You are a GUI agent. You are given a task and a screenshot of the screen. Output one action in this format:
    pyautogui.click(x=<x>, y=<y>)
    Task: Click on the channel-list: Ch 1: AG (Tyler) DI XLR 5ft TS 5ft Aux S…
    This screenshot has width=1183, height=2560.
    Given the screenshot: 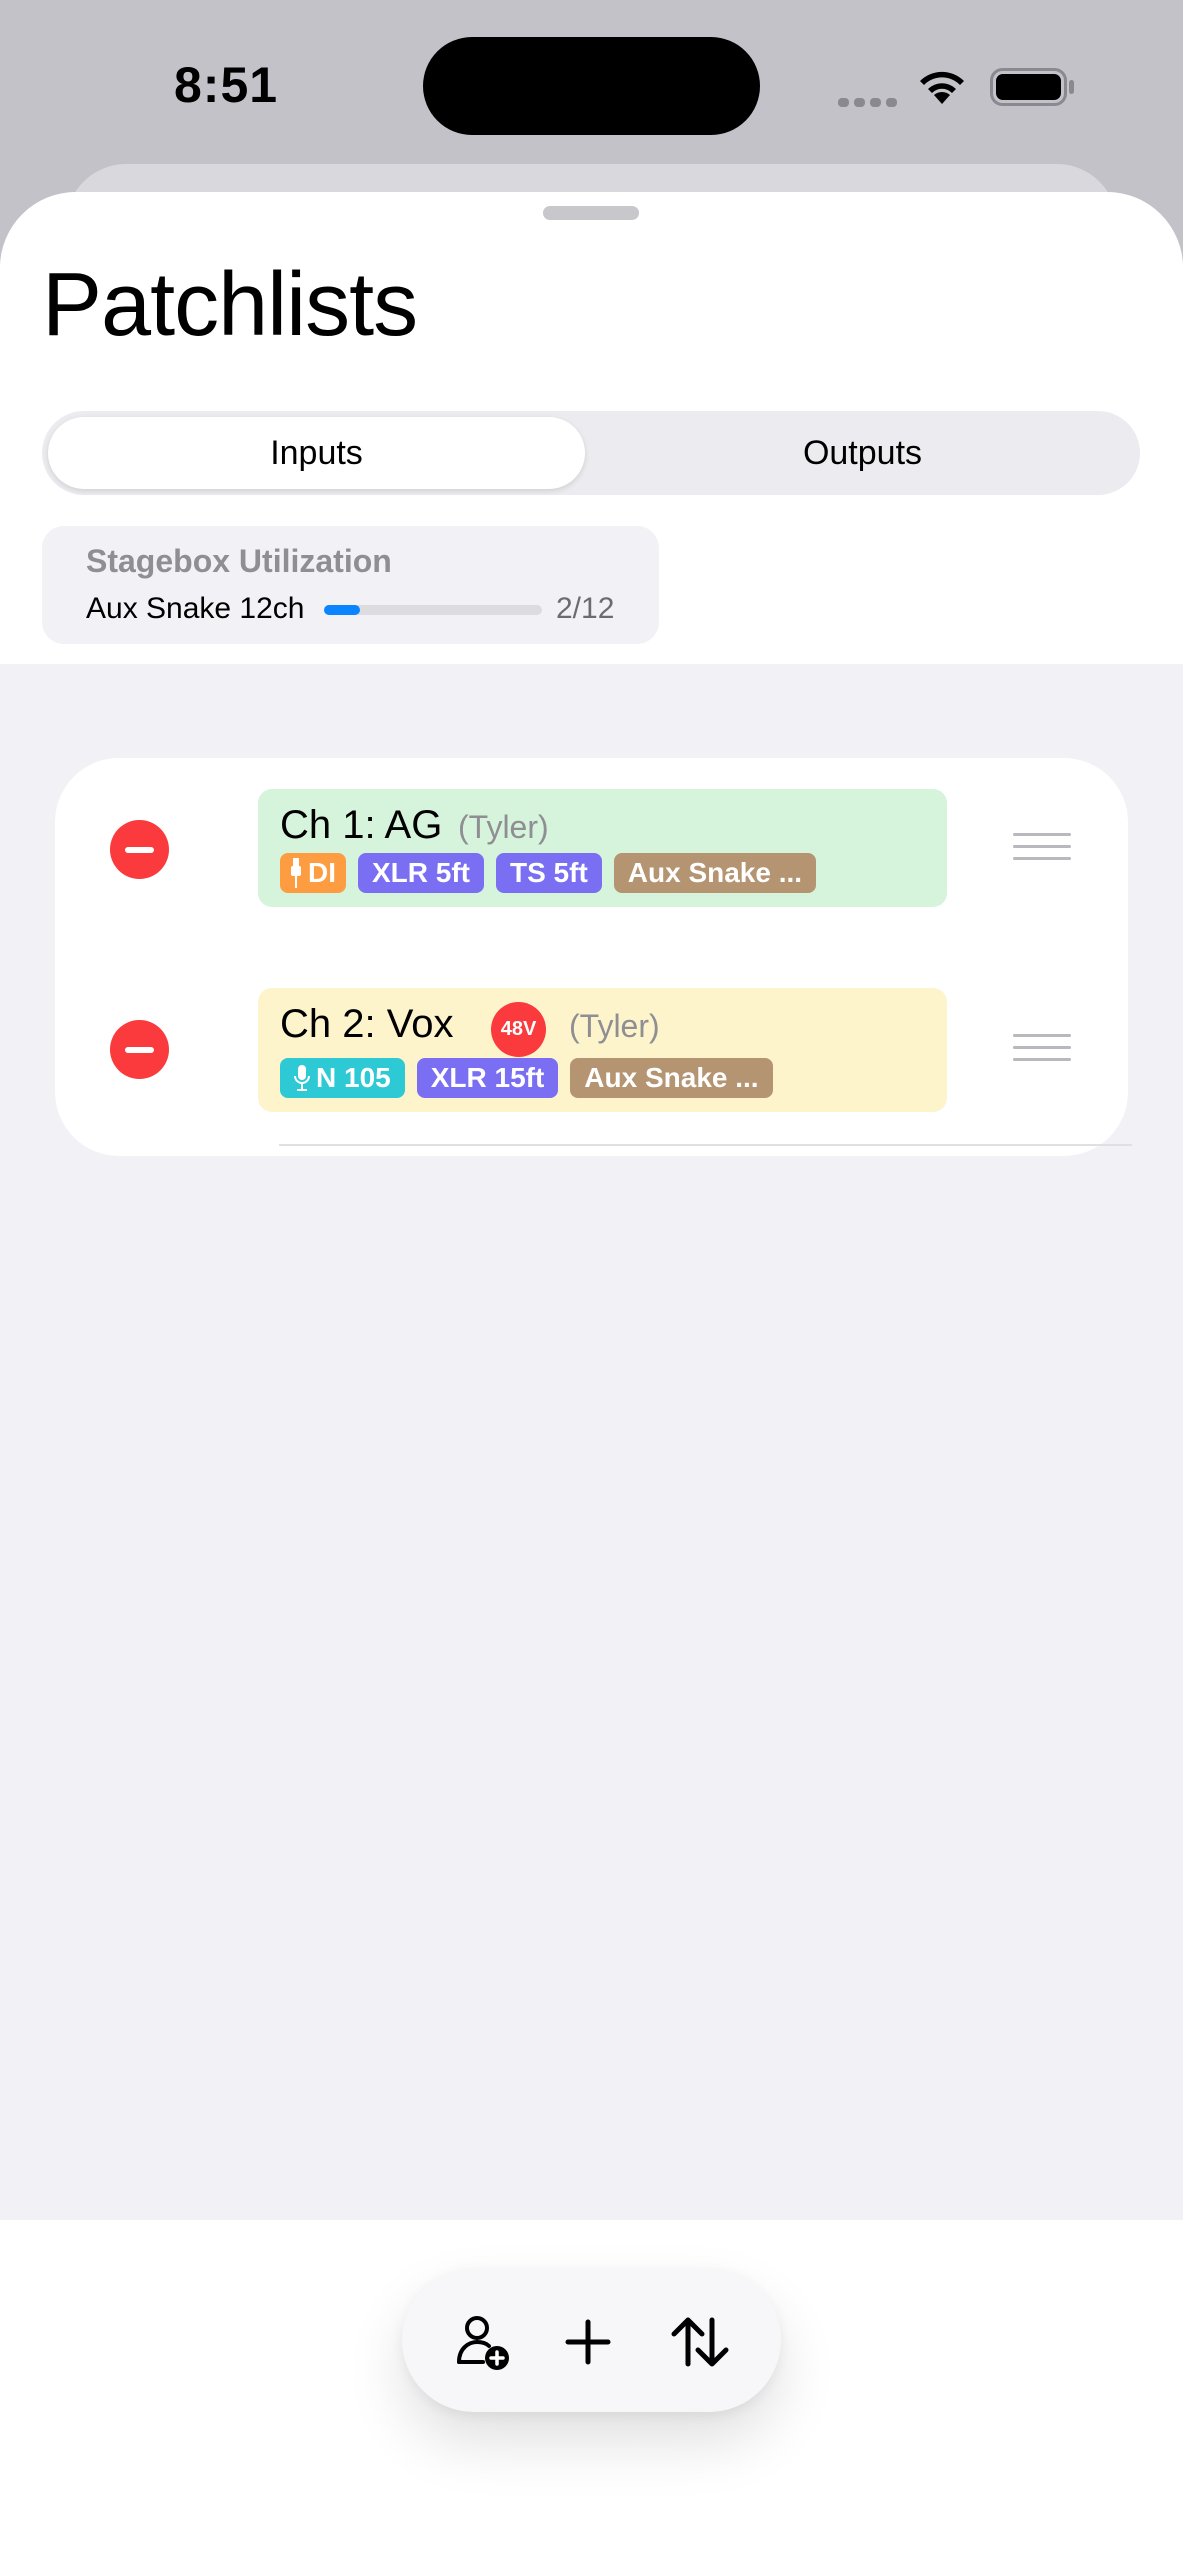 What is the action you would take?
    pyautogui.click(x=593, y=957)
    